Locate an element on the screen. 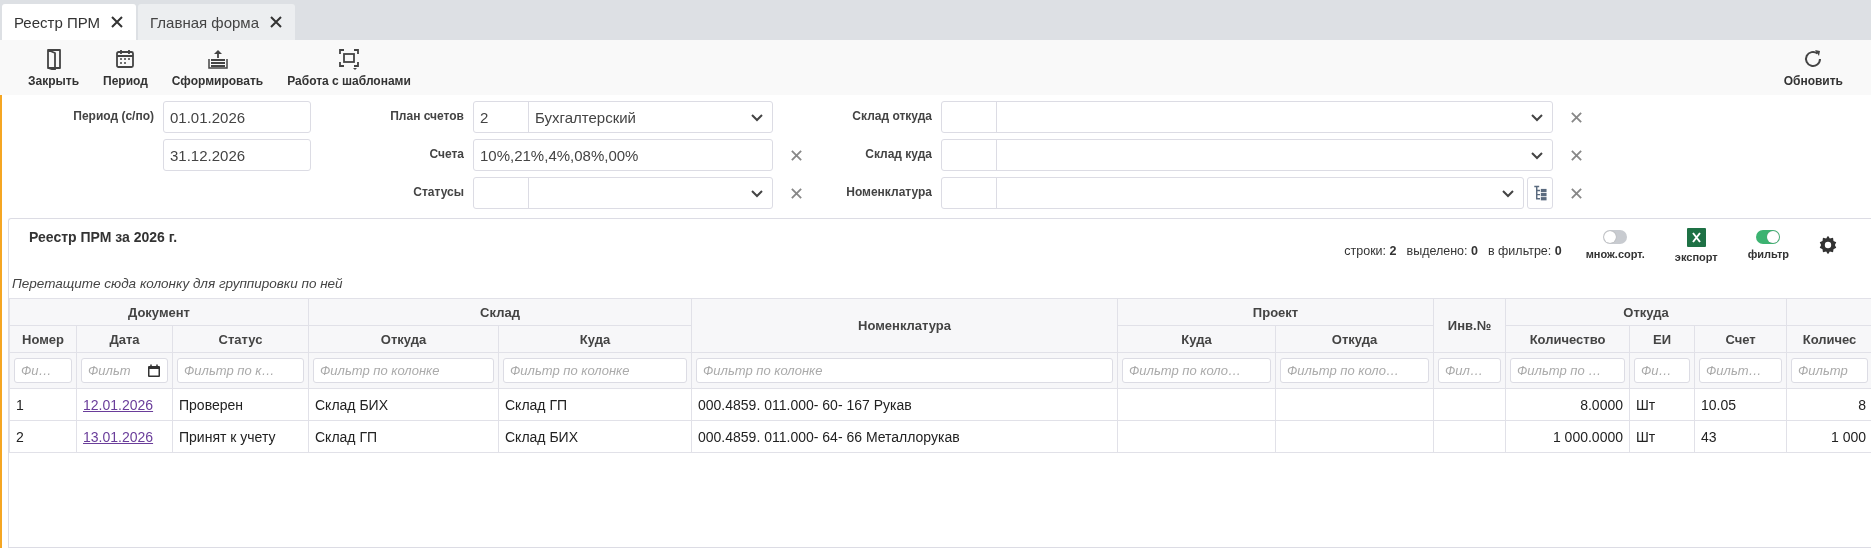 The height and width of the screenshot is (548, 1871). input-field: 01.01.2026 is located at coordinates (237, 117).